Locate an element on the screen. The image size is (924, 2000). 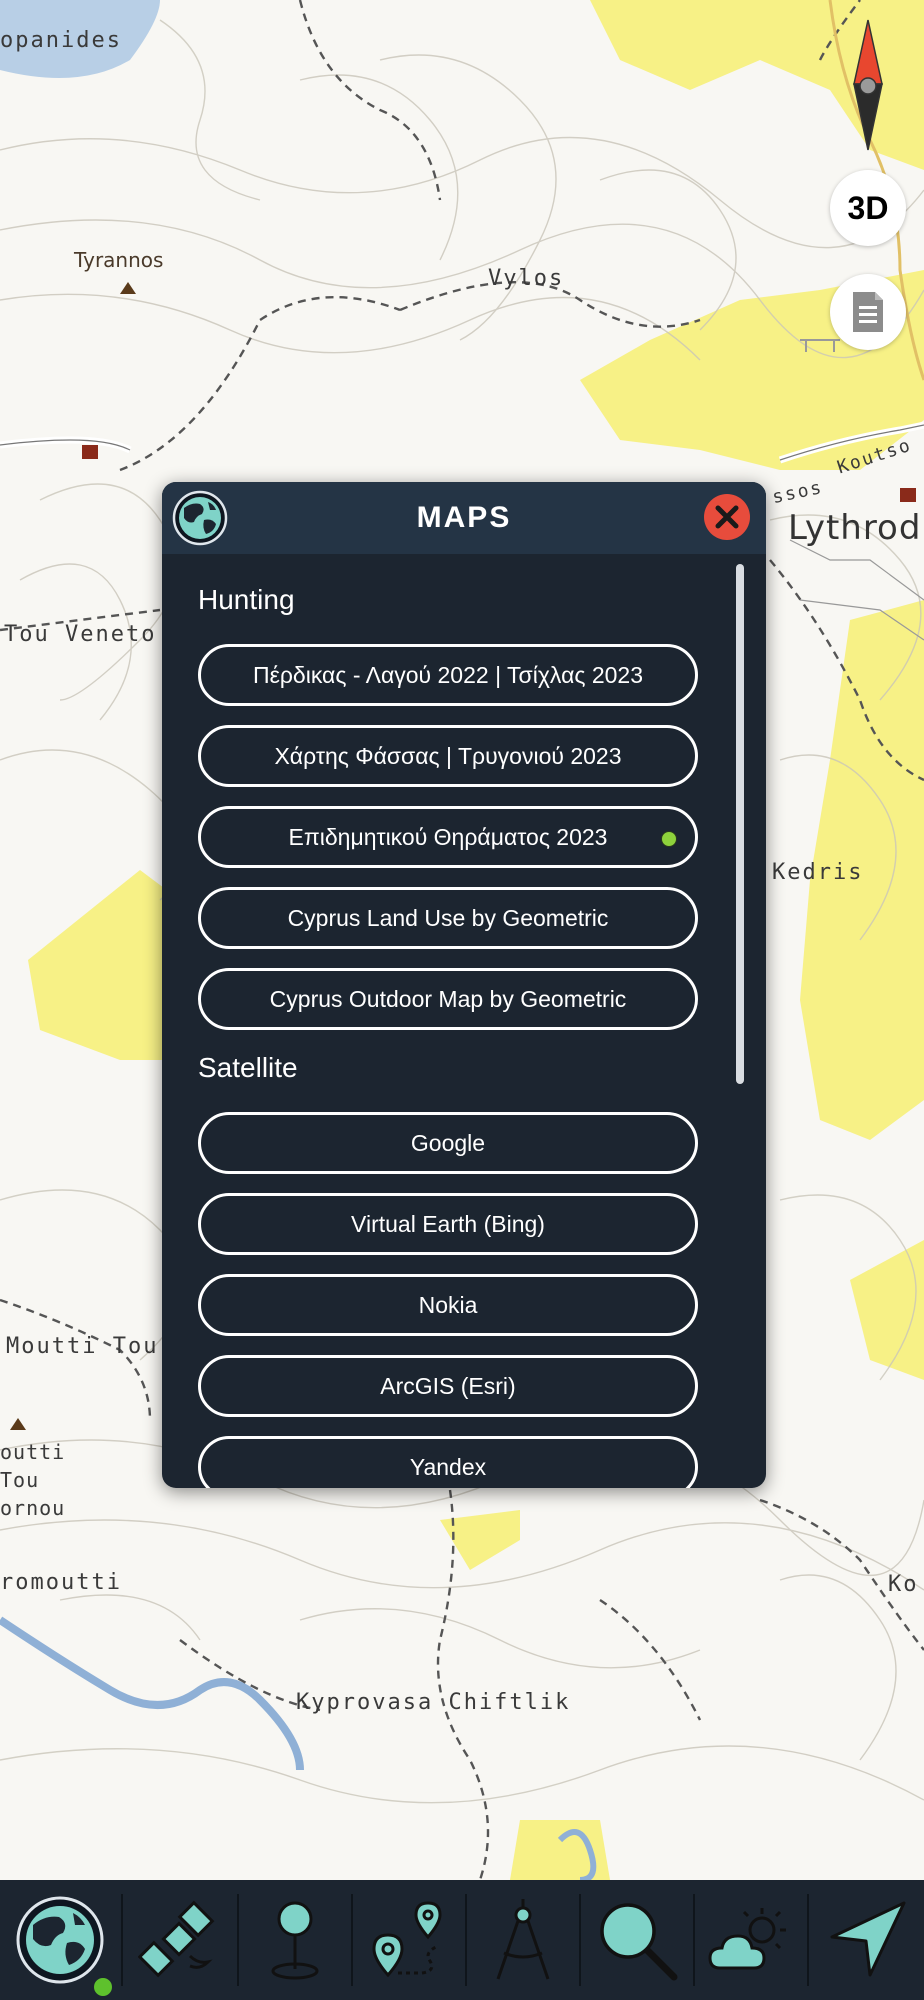
3d-label: 3D is located at coordinates (868, 207).